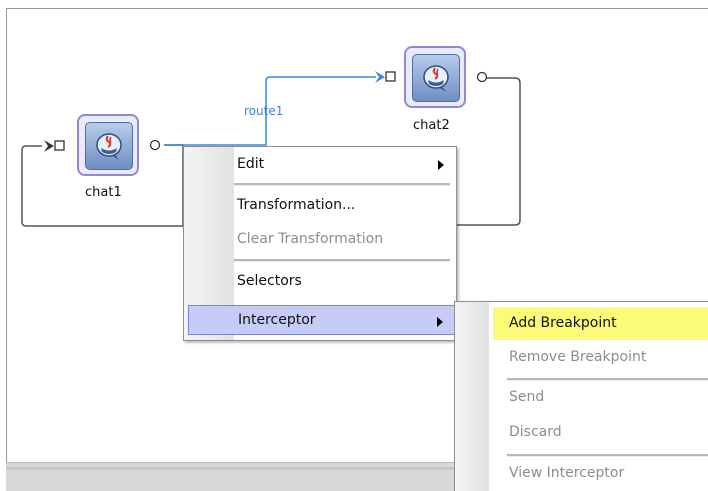  I want to click on menu-item-add-breakpoint: Add Breakpoint, so click(600, 323).